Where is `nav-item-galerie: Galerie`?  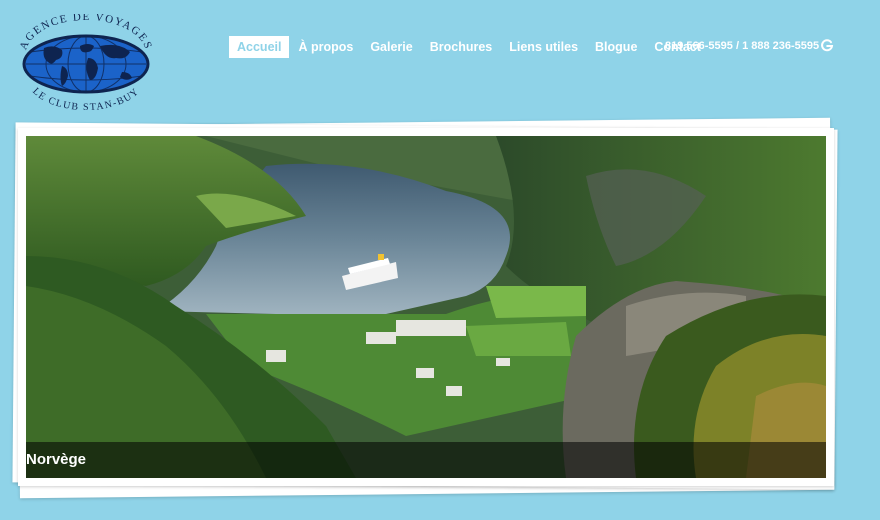 nav-item-galerie: Galerie is located at coordinates (391, 47).